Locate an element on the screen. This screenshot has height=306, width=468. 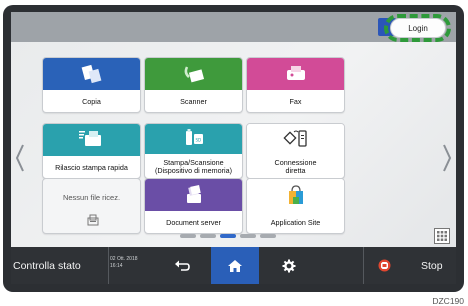
home-button is located at coordinates (235, 265).